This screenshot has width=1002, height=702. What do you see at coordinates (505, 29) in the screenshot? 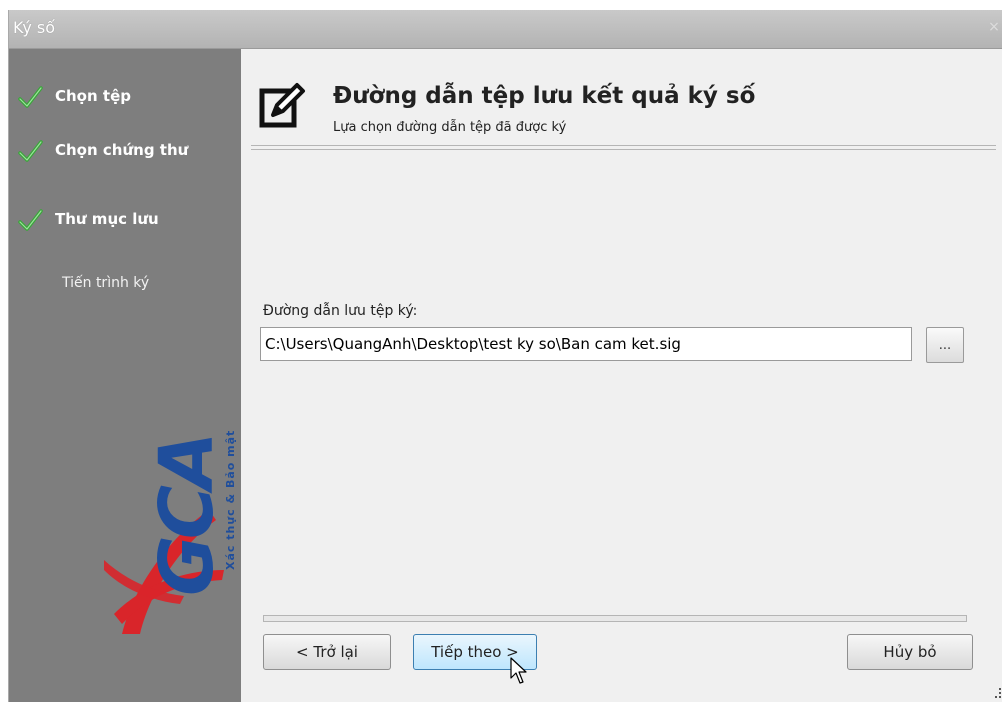
I see `title-bar: Ký số ×` at bounding box center [505, 29].